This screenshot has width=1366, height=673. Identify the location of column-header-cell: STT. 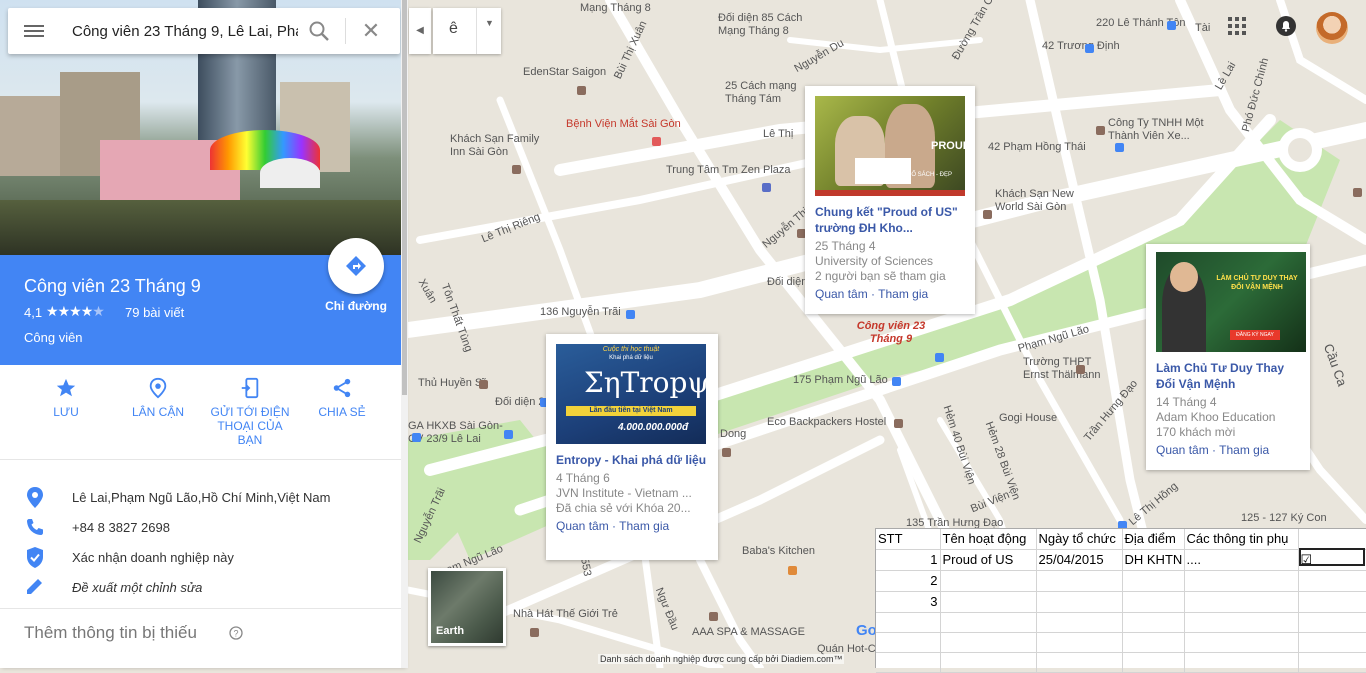
(908, 539).